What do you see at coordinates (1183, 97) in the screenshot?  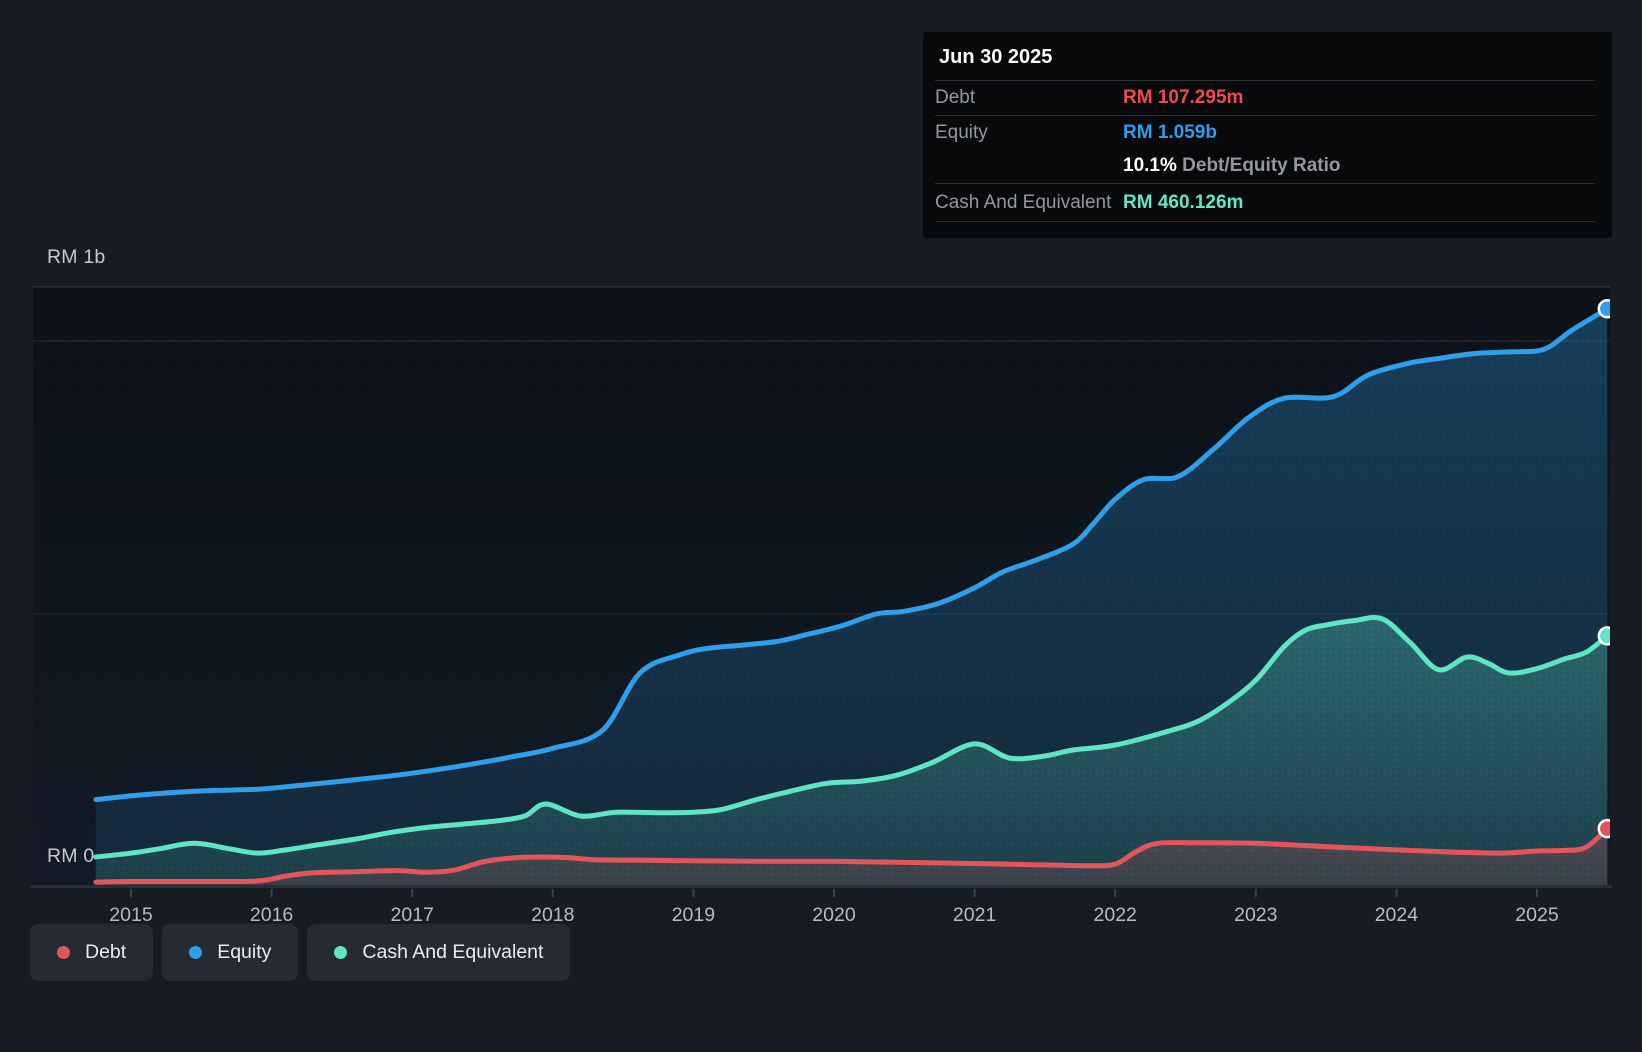 I see `tooltip-value: RM 107.295m` at bounding box center [1183, 97].